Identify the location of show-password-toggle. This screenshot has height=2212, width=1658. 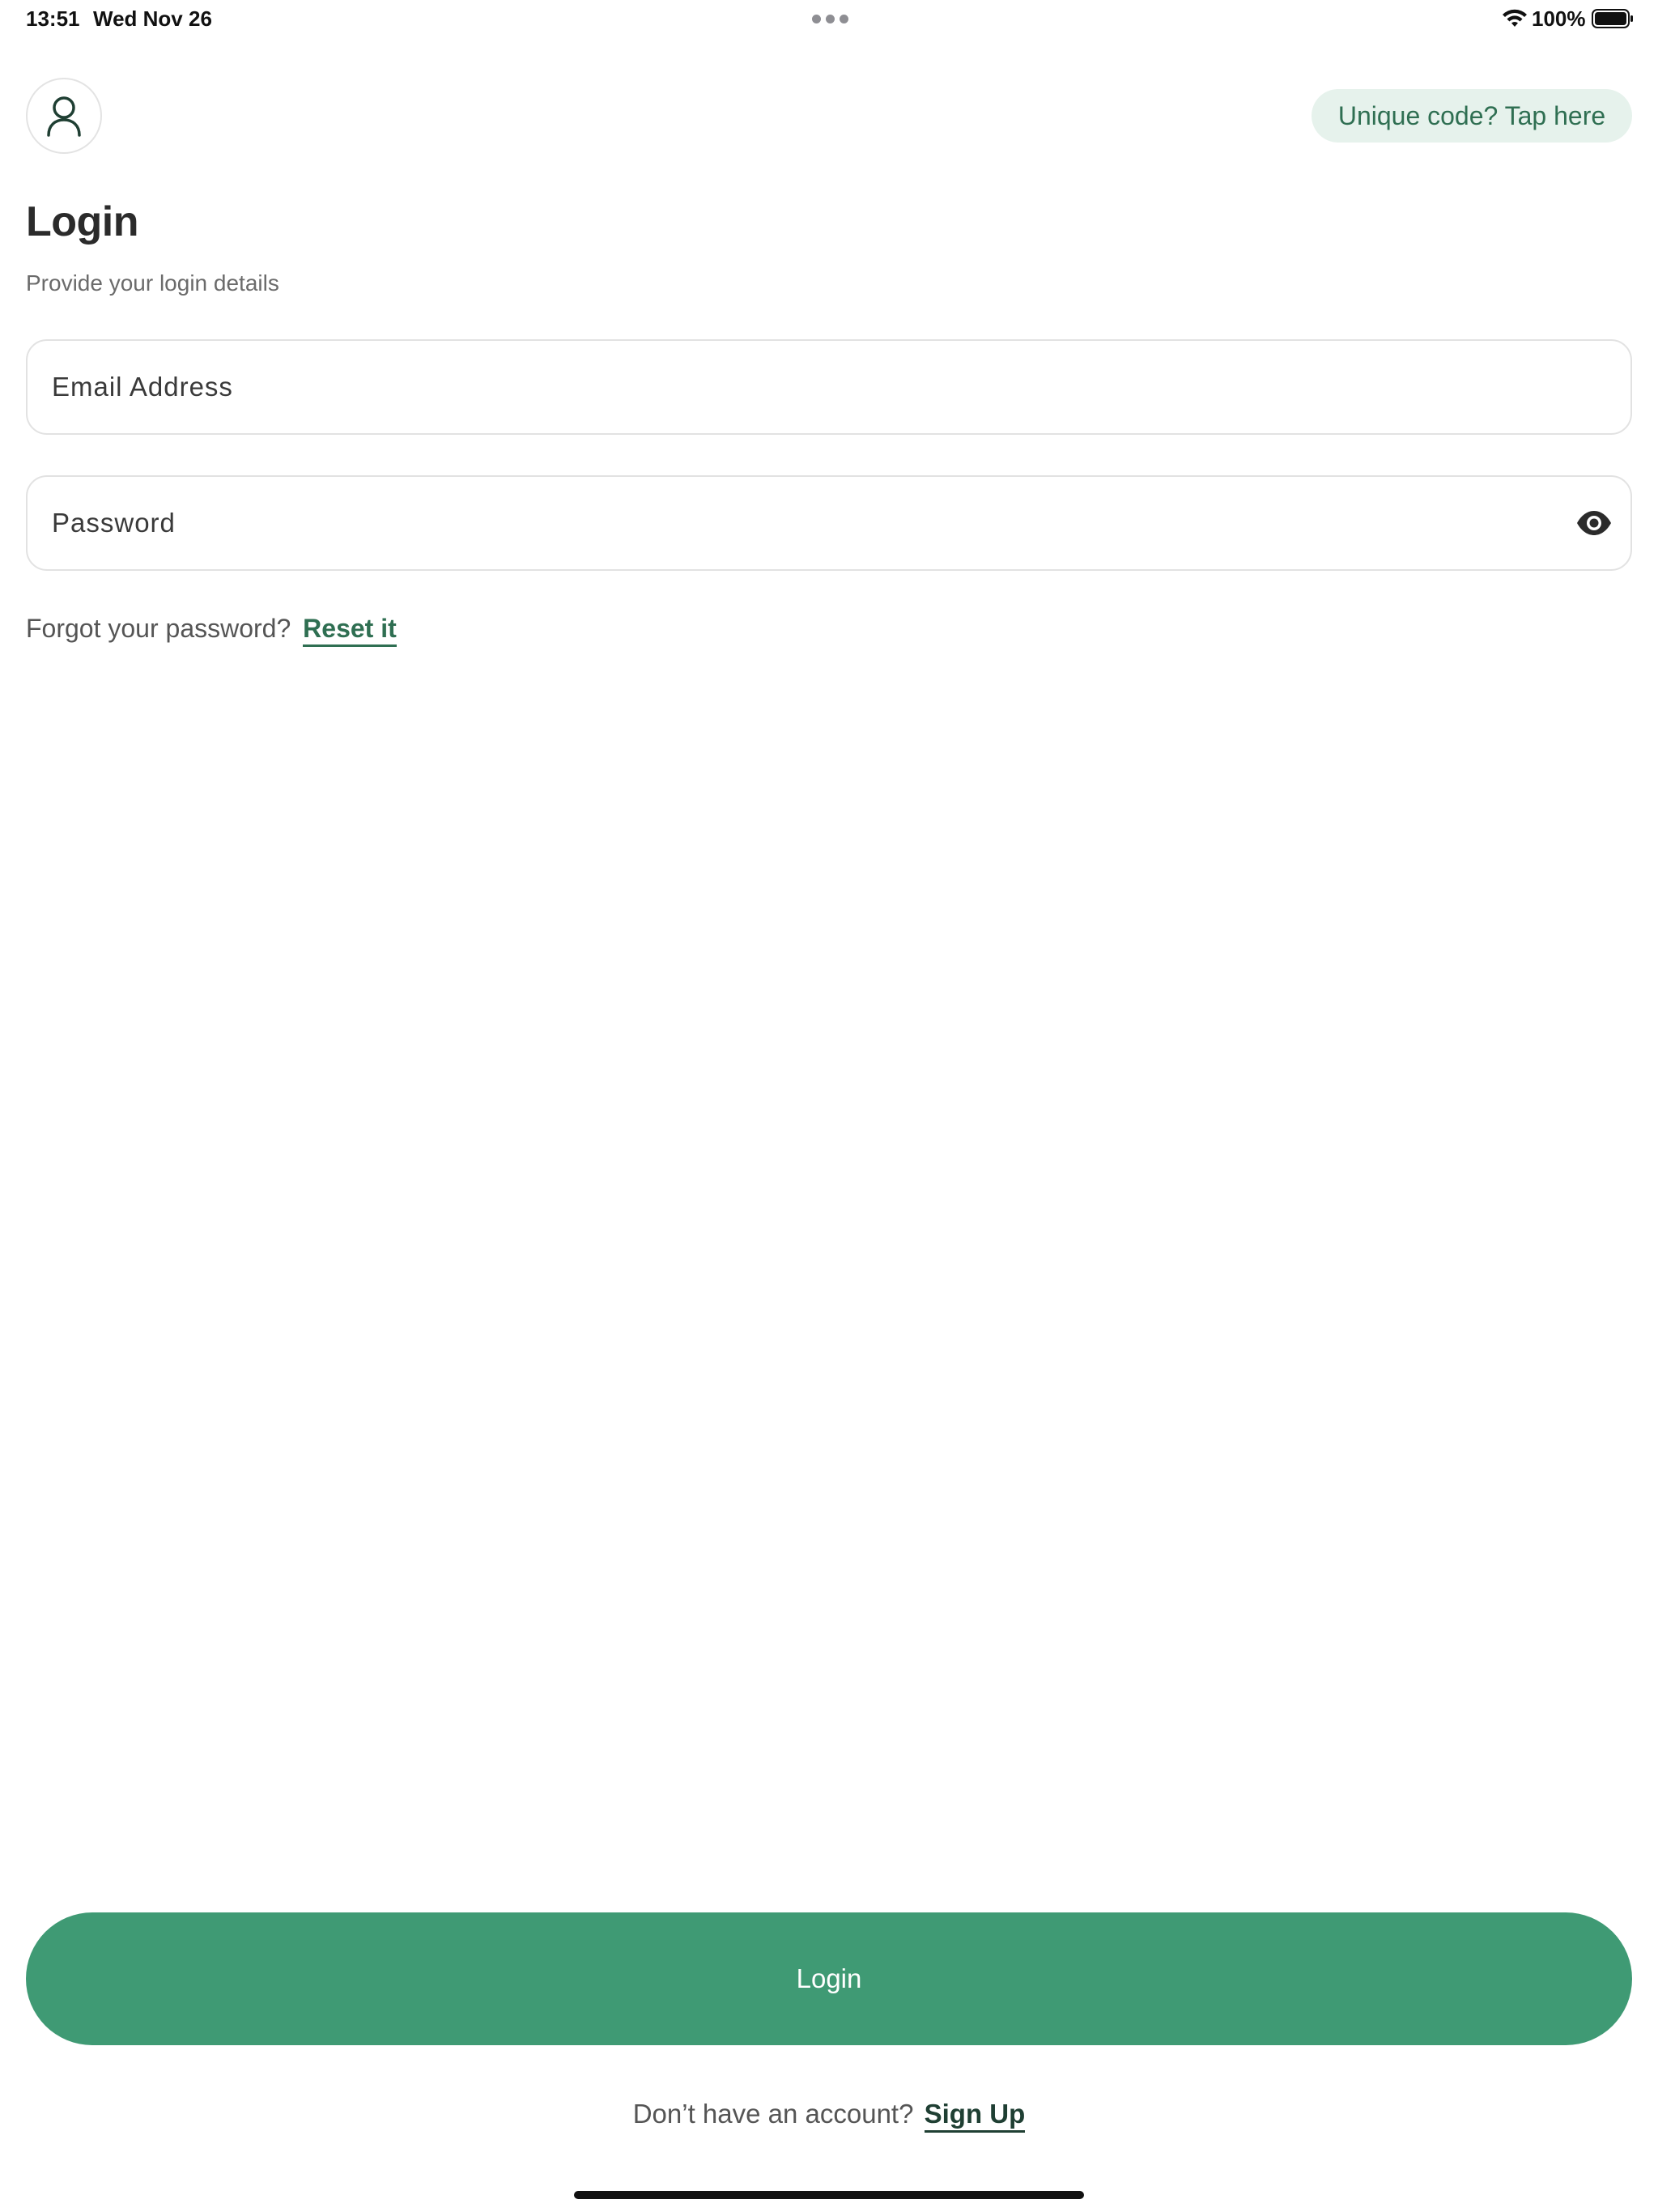
(1594, 523).